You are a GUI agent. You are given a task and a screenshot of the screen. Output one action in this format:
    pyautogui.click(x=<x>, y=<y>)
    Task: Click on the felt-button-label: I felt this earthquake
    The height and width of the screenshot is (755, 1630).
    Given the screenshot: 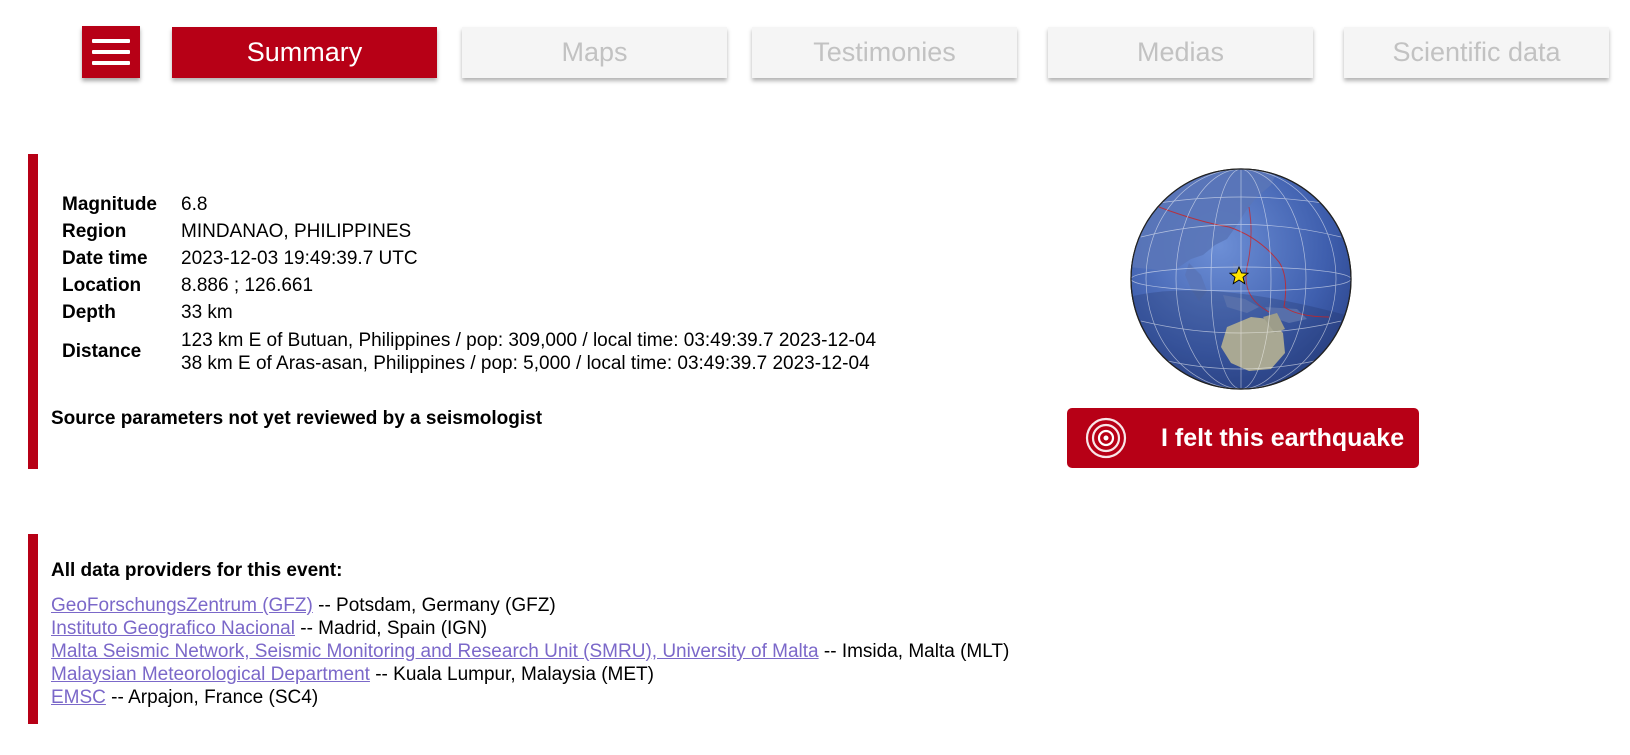 What is the action you would take?
    pyautogui.click(x=1283, y=437)
    